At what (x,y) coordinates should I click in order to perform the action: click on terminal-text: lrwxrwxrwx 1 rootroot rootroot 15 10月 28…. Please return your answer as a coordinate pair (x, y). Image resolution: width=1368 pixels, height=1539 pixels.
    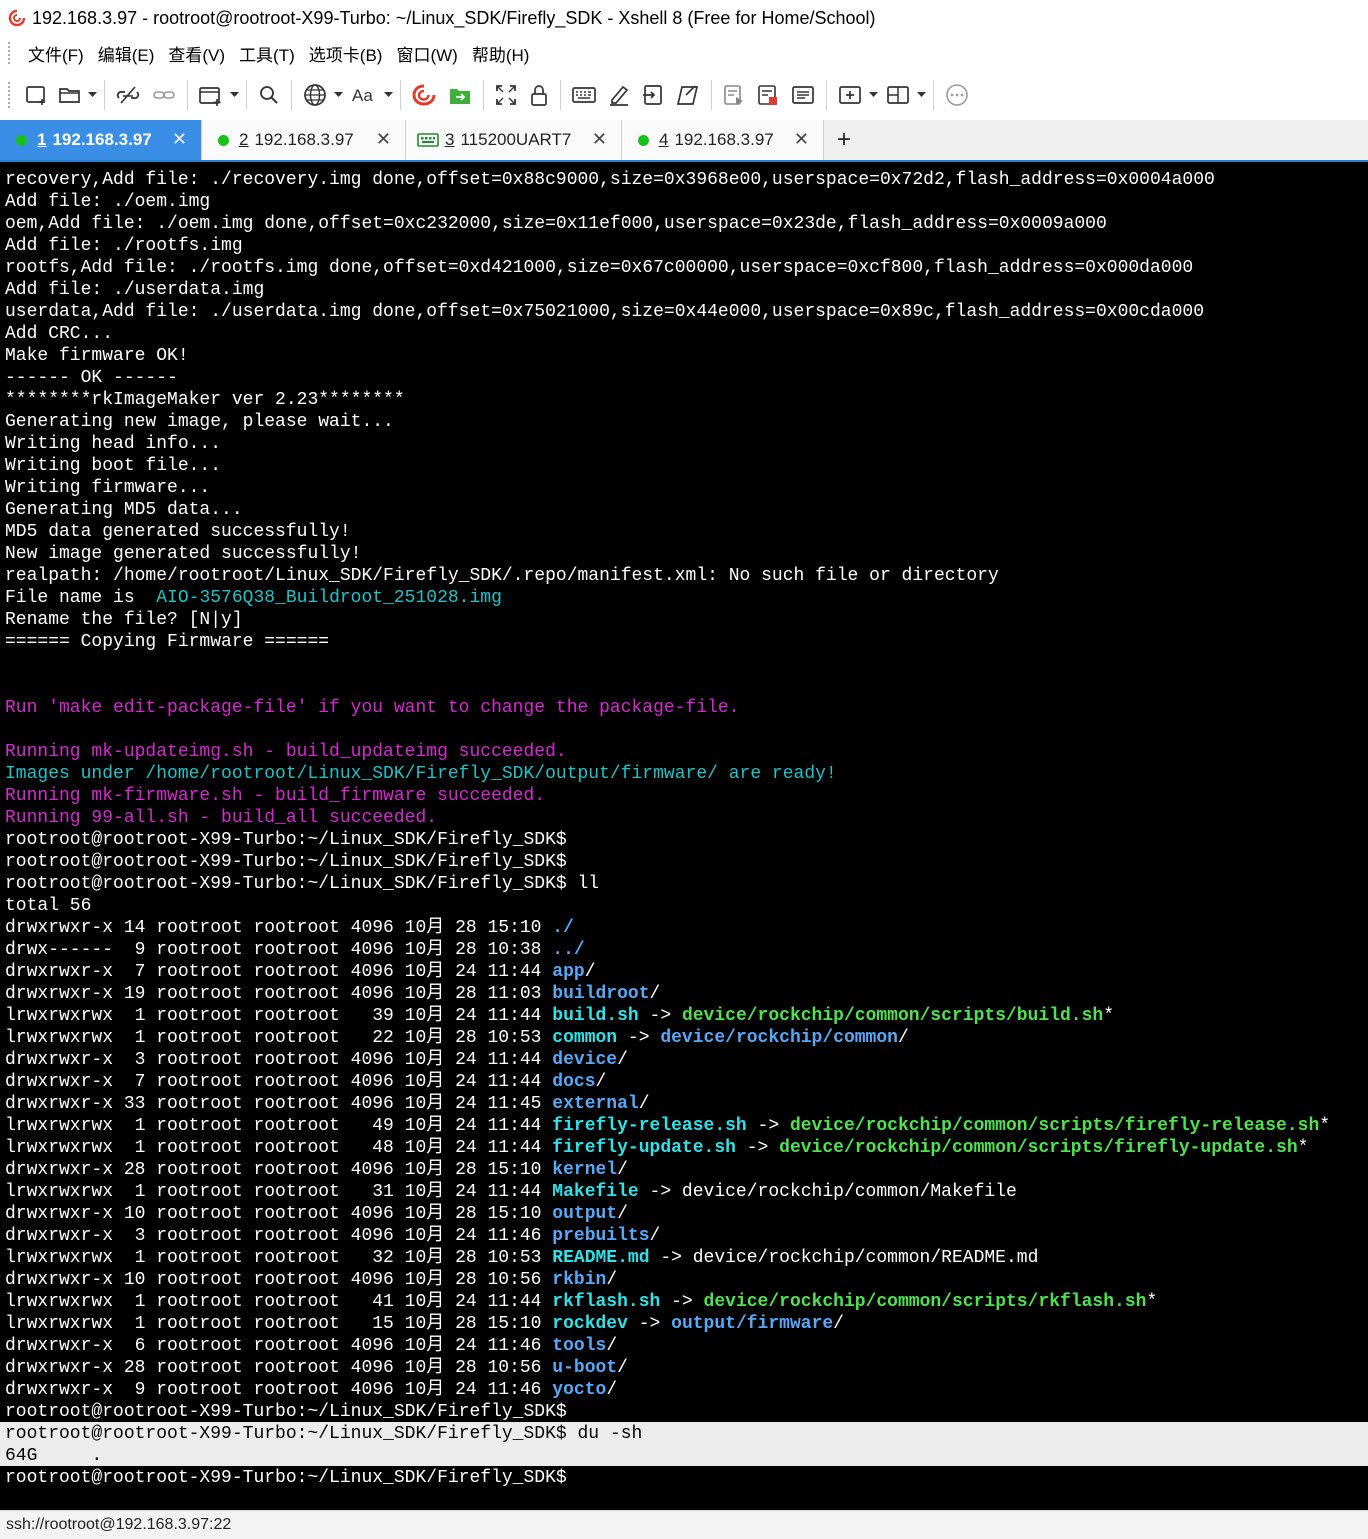
    Looking at the image, I should click on (279, 1324).